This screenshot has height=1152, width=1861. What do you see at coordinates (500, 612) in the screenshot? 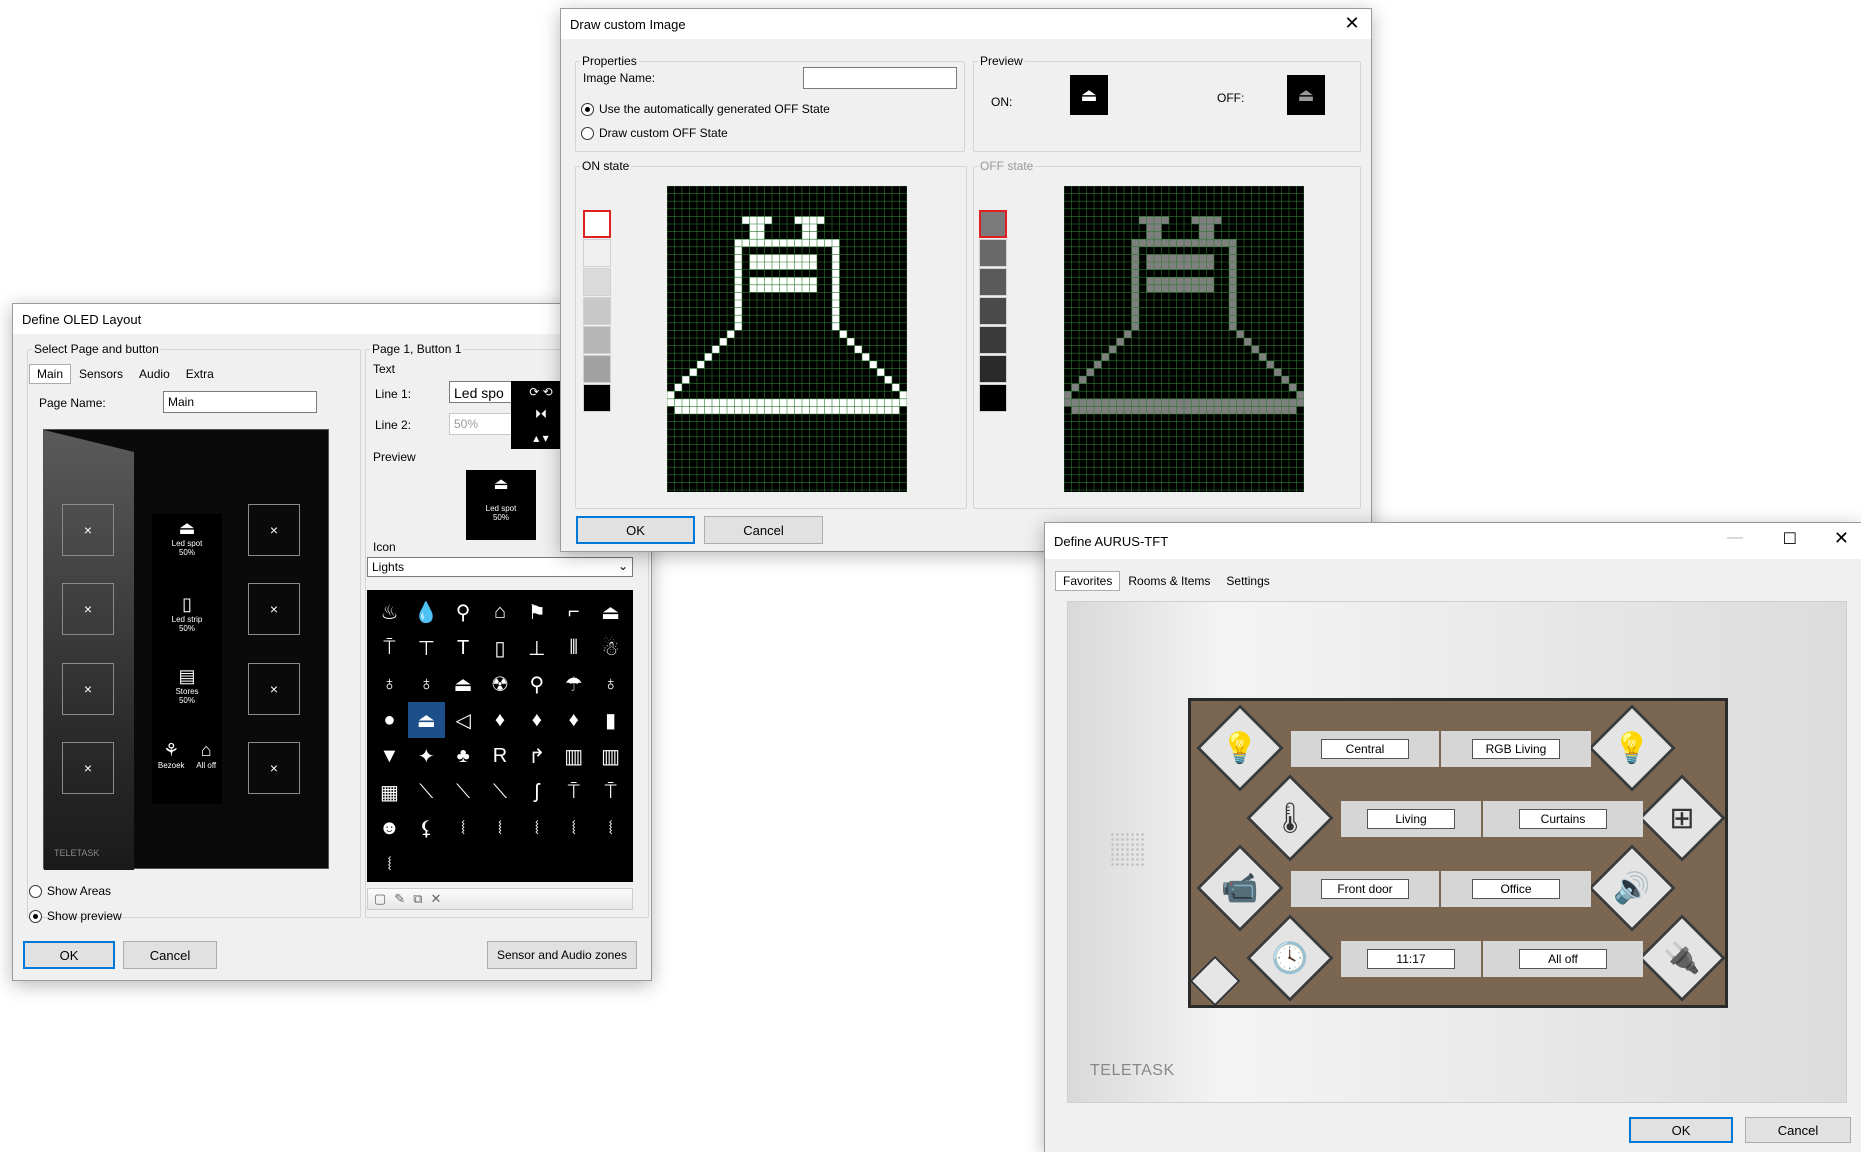
I see `lamp-icon: ⌂` at bounding box center [500, 612].